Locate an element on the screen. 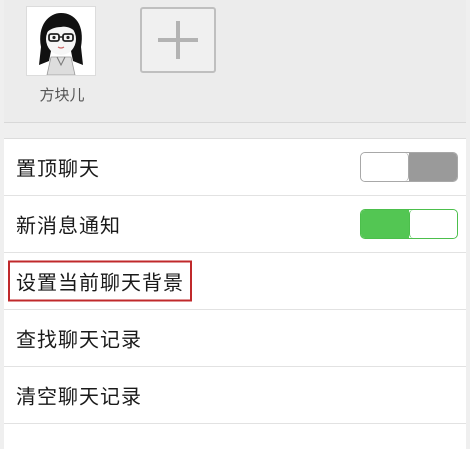  avatar-illustration-icon is located at coordinates (61, 41).